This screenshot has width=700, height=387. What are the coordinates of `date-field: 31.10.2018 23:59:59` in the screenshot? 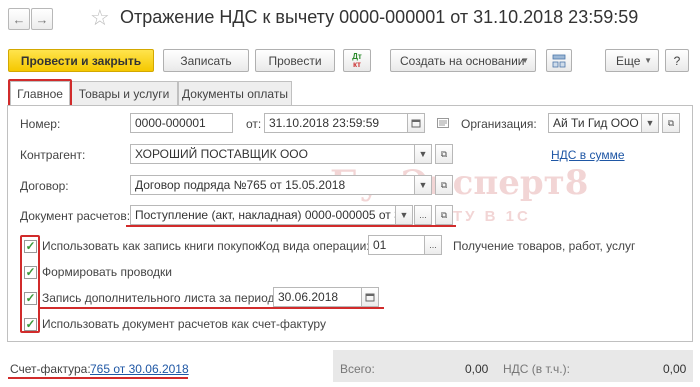 It's located at (336, 123).